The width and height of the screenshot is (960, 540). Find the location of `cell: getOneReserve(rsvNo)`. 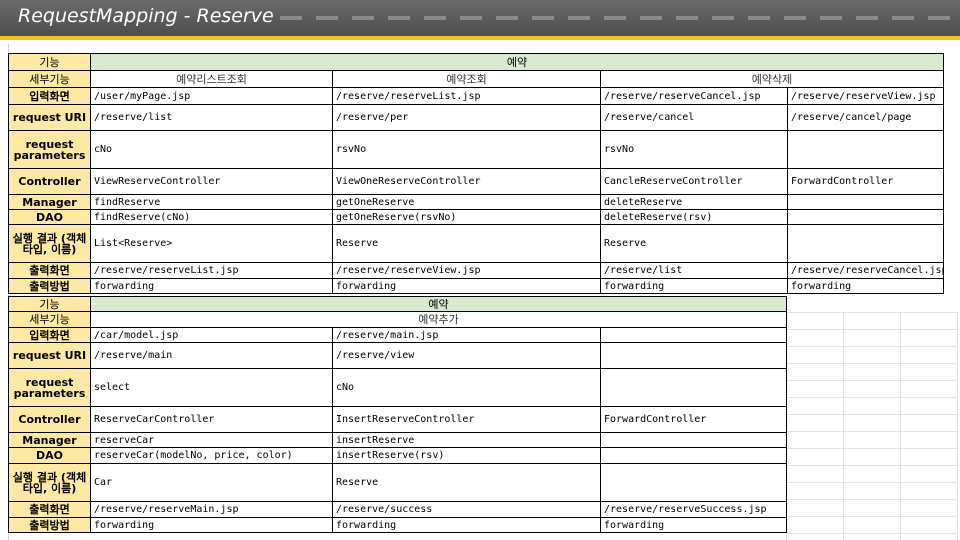

cell: getOneReserve(rsvNo) is located at coordinates (466, 217).